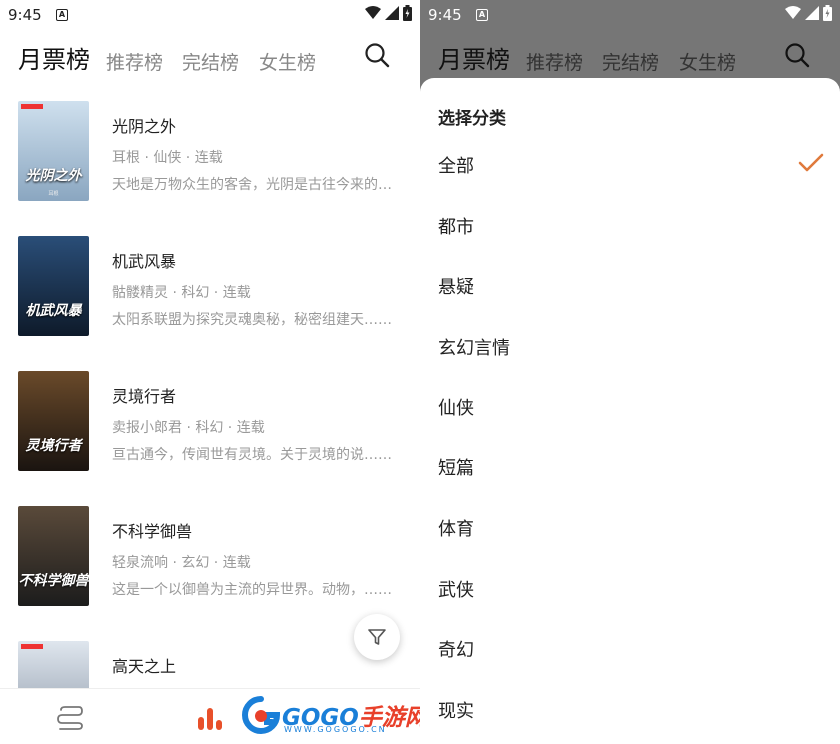  I want to click on watermark: GOGO手游网 WWW.GOGOGO.CN, so click(331, 717).